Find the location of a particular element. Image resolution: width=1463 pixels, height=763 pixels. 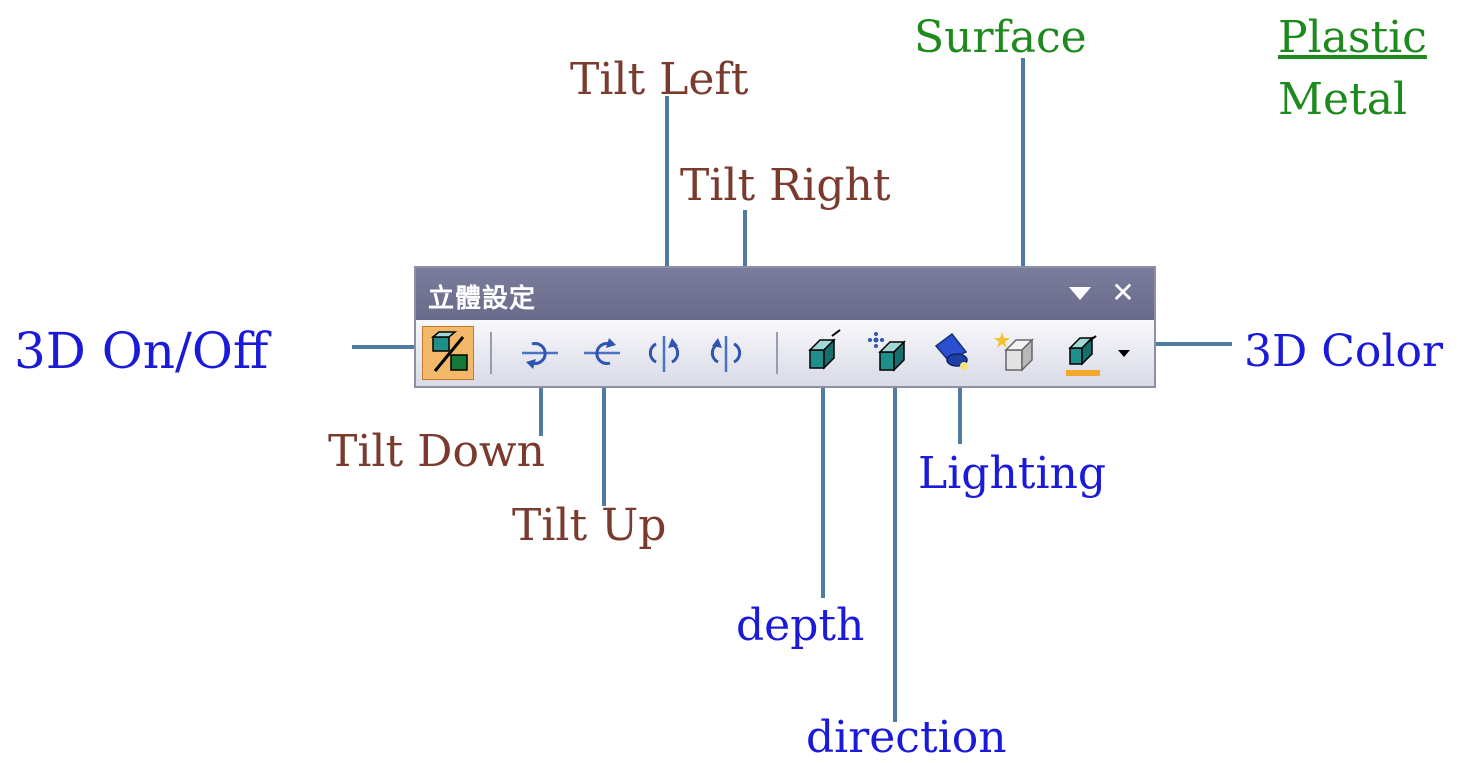

dropdown-triangle-icon is located at coordinates (1080, 293).